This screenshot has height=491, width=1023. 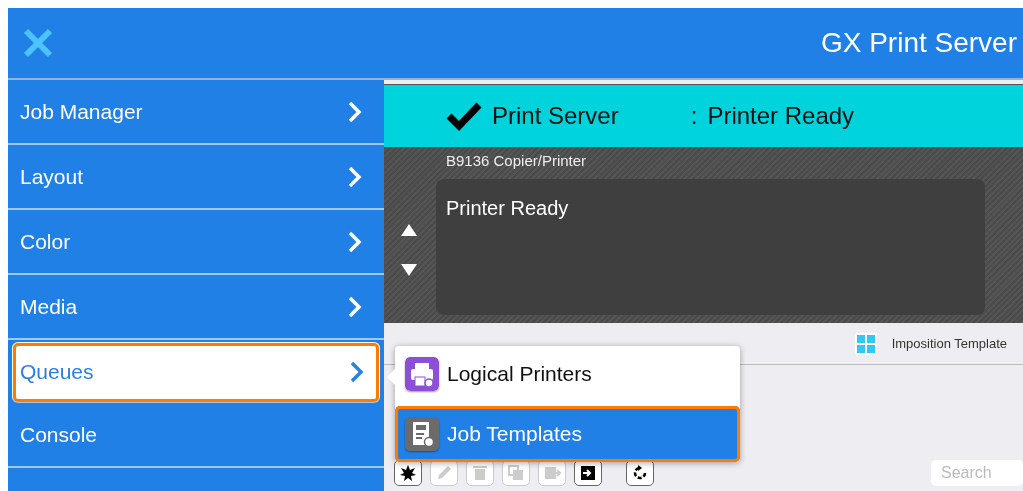 I want to click on status-text: Printer Ready, so click(x=781, y=116).